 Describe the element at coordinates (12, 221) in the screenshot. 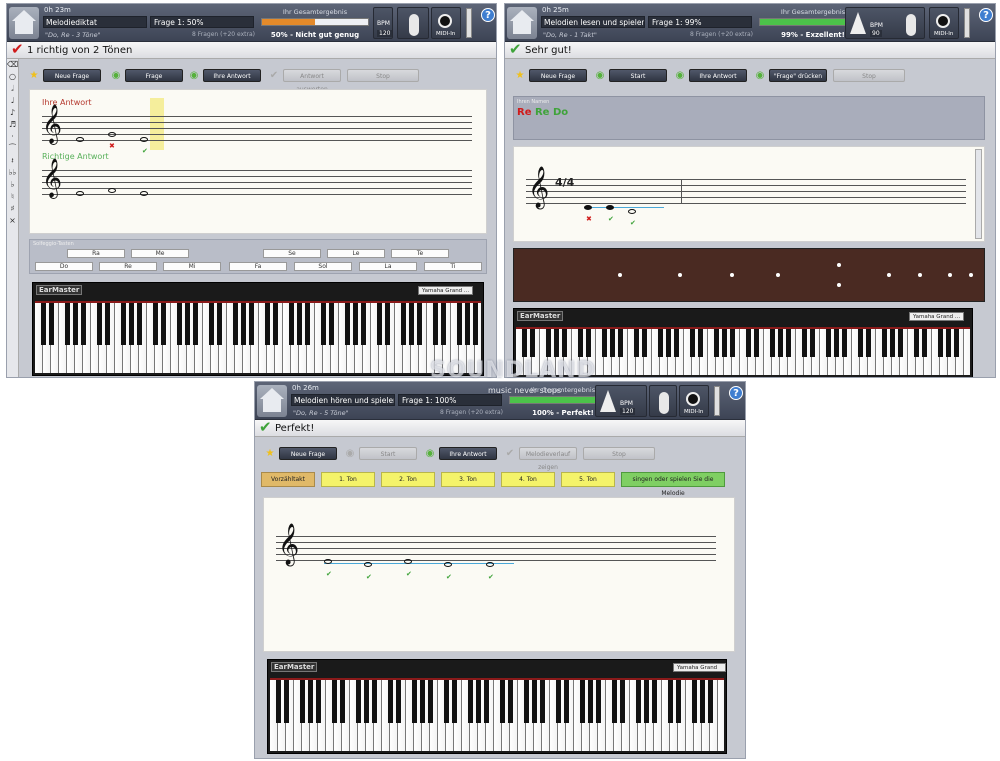

I see `double-sharp-icon: ×` at that location.